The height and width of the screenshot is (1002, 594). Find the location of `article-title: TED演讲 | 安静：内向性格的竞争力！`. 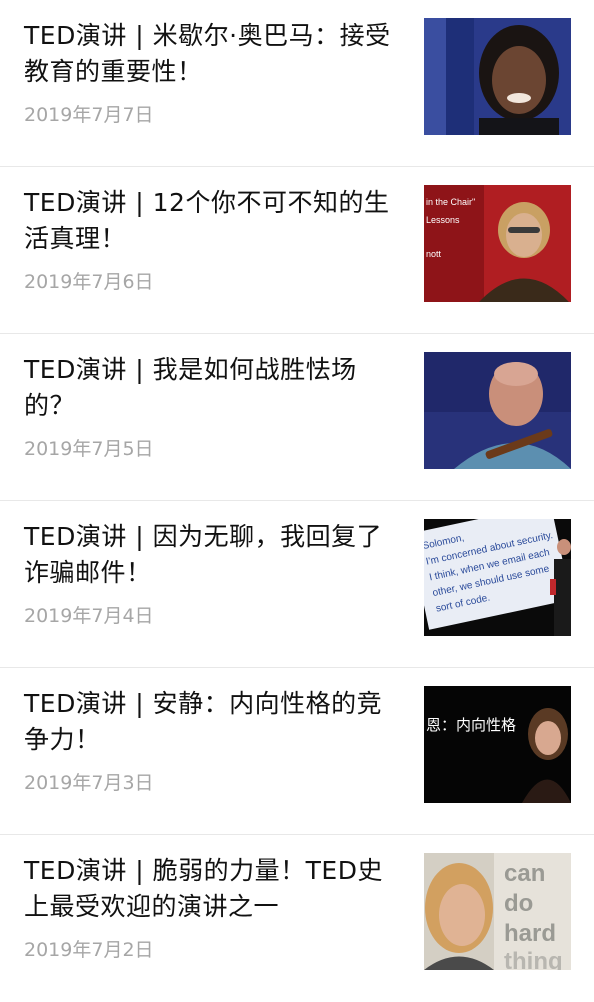

article-title: TED演讲 | 安静：内向性格的竞争力！ is located at coordinates (214, 722).